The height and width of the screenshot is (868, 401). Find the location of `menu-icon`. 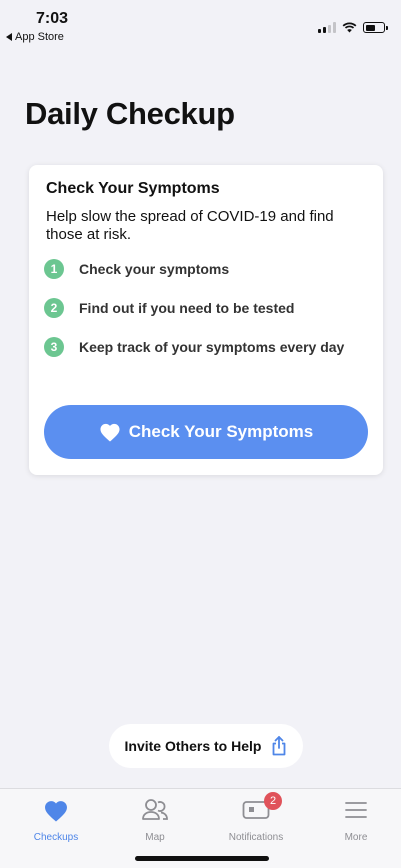

menu-icon is located at coordinates (356, 810).